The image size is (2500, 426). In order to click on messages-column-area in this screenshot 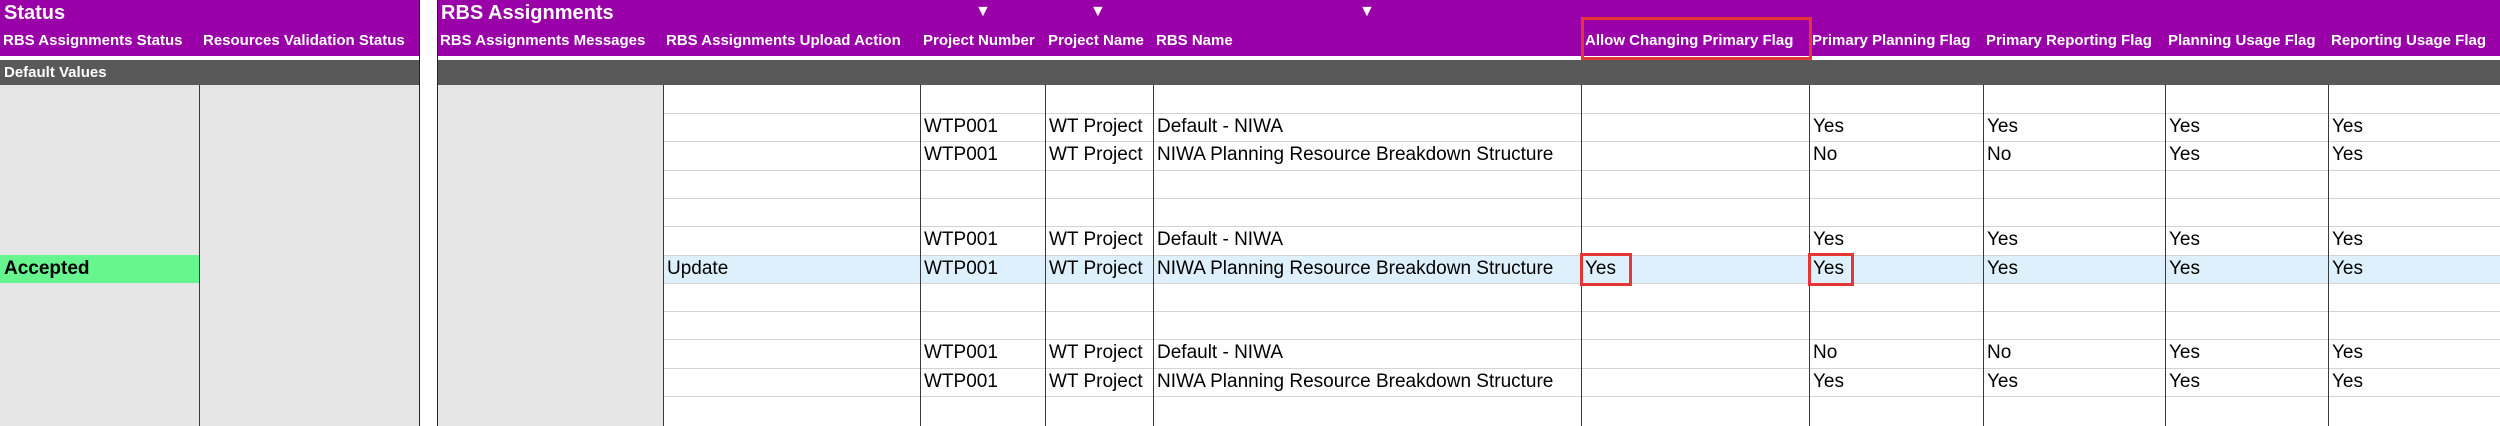, I will do `click(550, 255)`.